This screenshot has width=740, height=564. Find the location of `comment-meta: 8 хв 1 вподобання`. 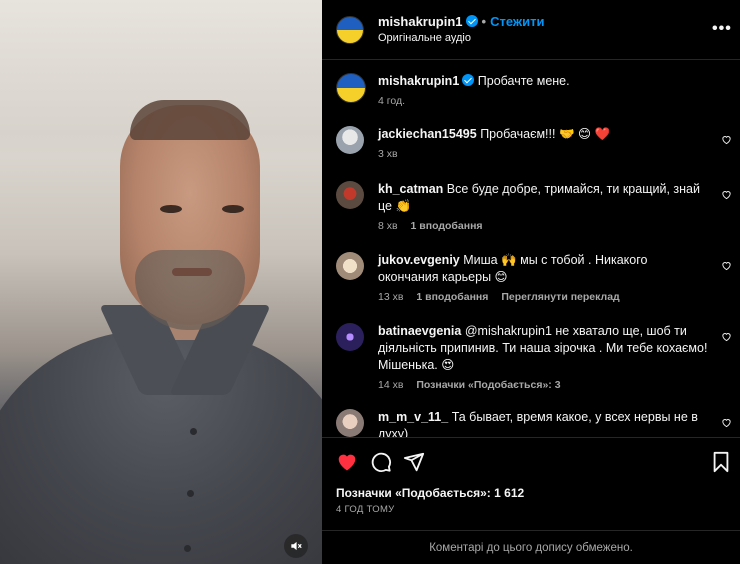

comment-meta: 8 хв 1 вподобання is located at coordinates (435, 226).